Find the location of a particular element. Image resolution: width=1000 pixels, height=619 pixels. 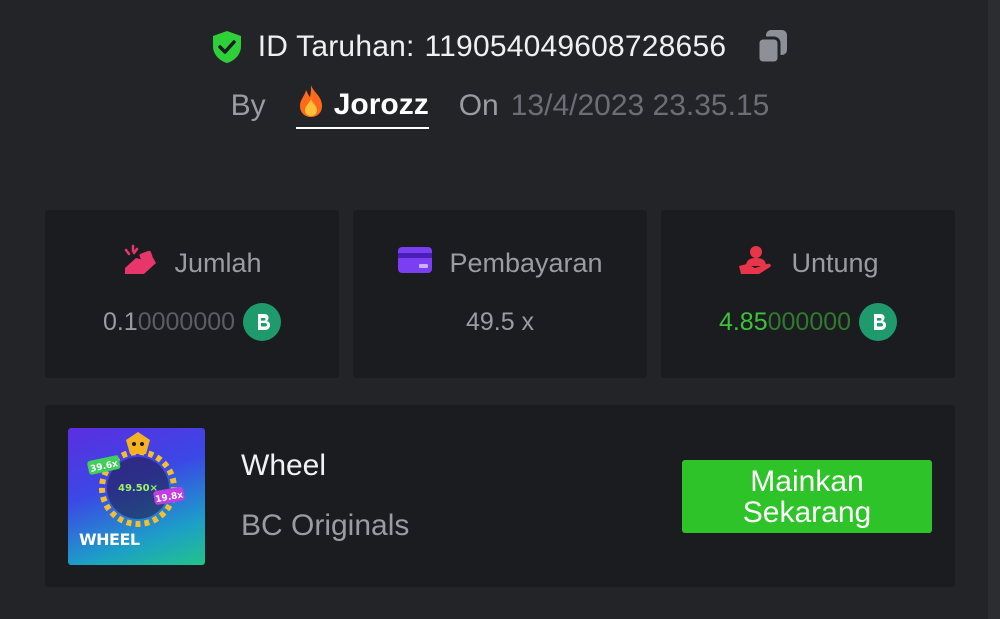

amount-value-main: 0.1 is located at coordinates (120, 321).